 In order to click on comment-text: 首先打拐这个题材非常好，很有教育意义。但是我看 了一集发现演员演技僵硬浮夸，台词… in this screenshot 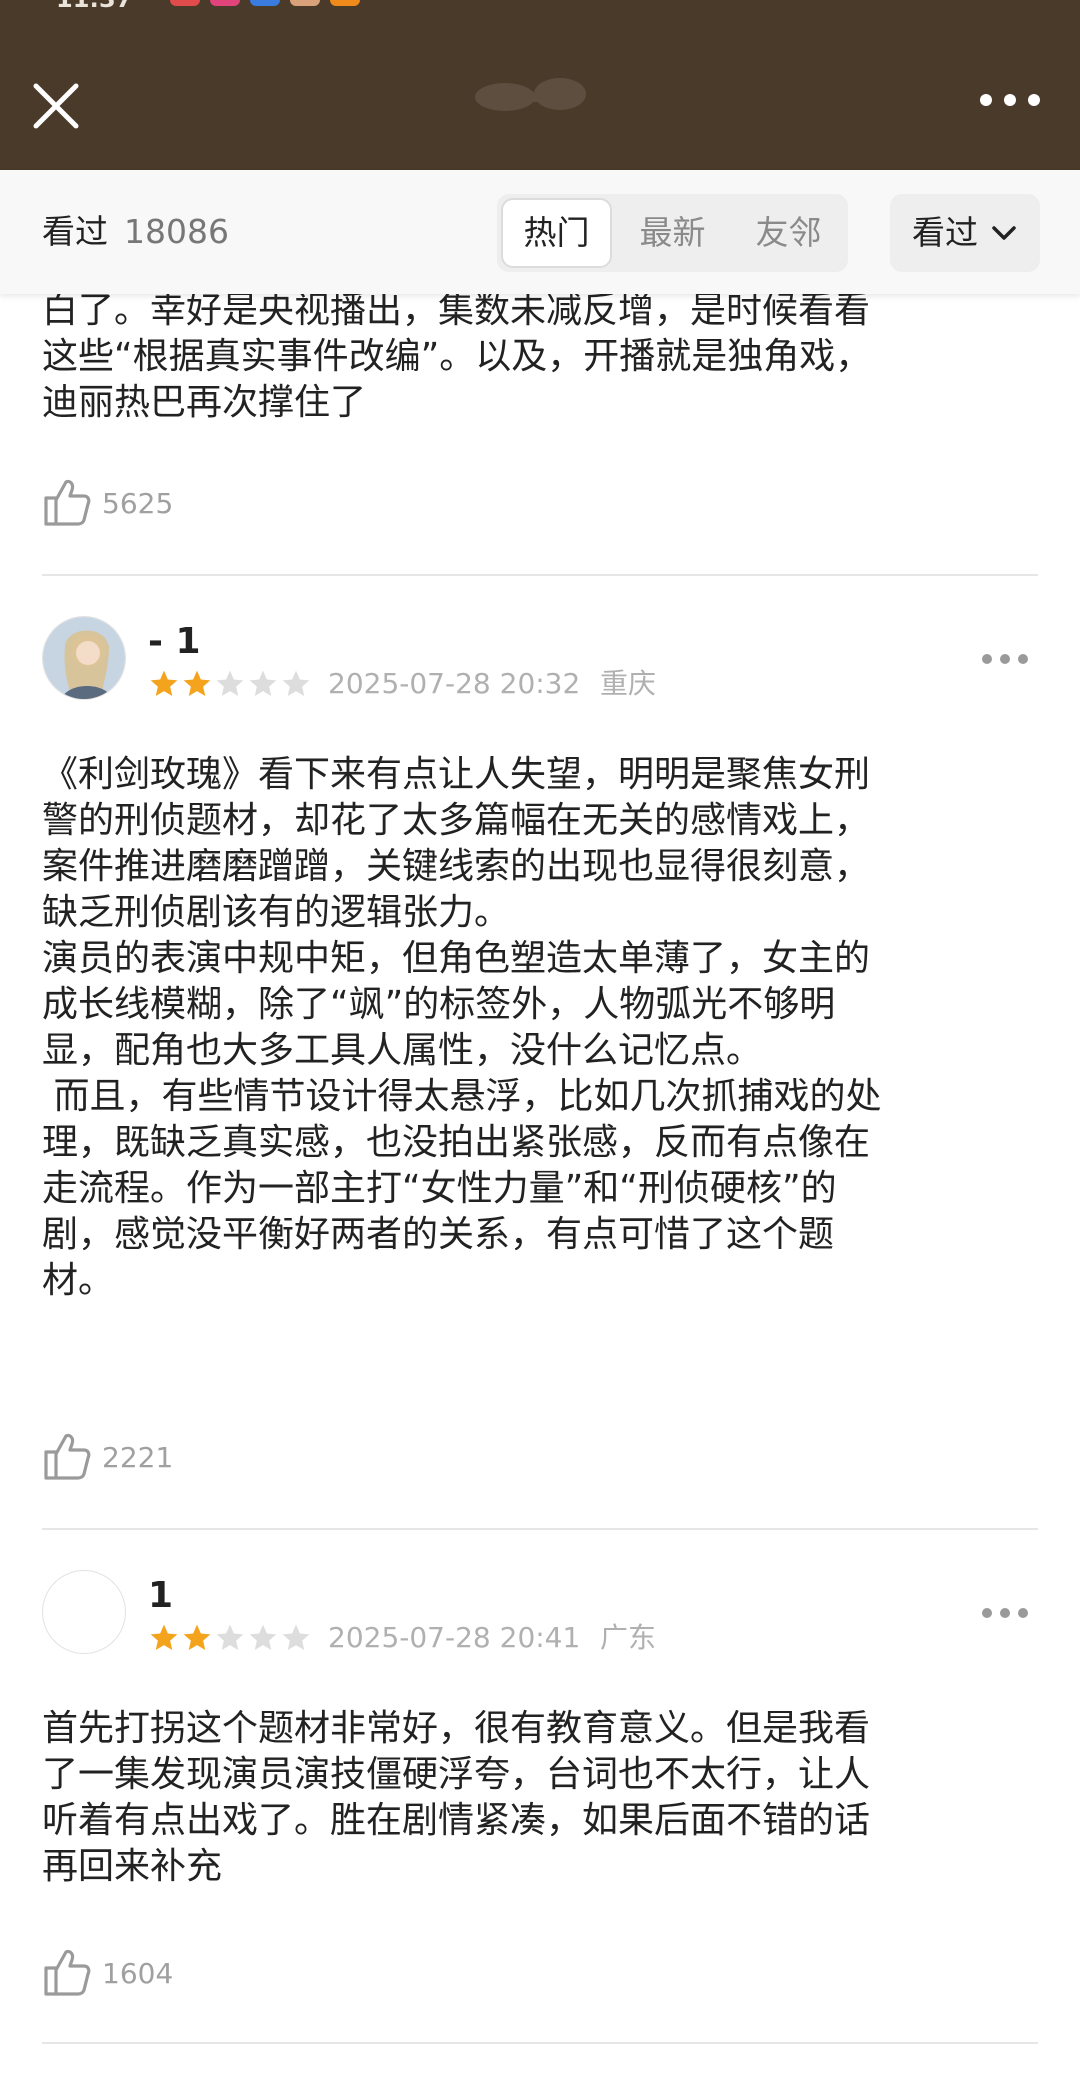, I will do `click(456, 1797)`.